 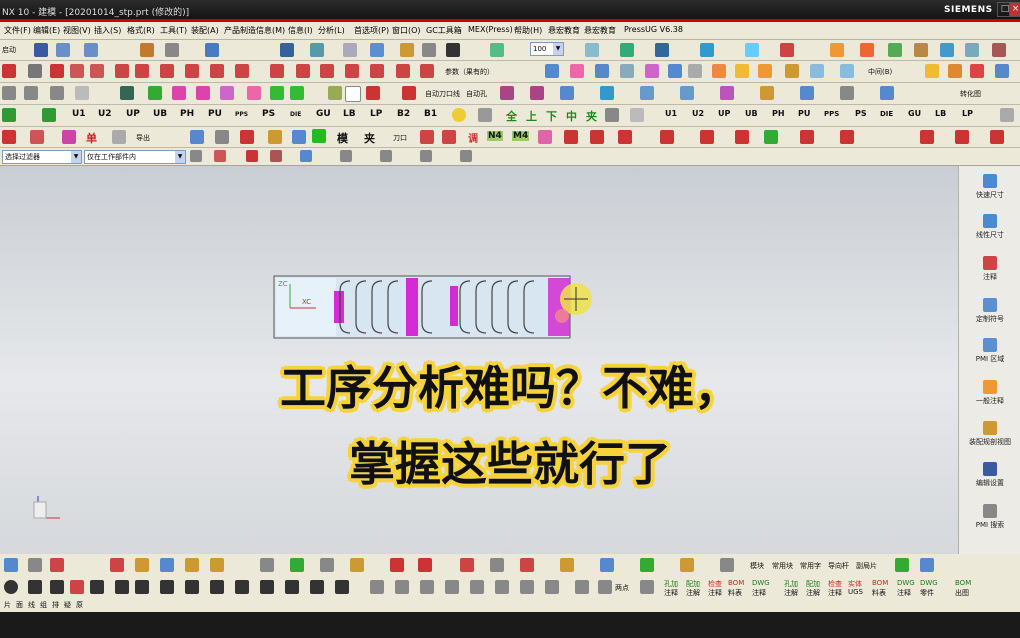 What do you see at coordinates (653, 29) in the screenshot?
I see `menu-pressug: PressUG V6.38` at bounding box center [653, 29].